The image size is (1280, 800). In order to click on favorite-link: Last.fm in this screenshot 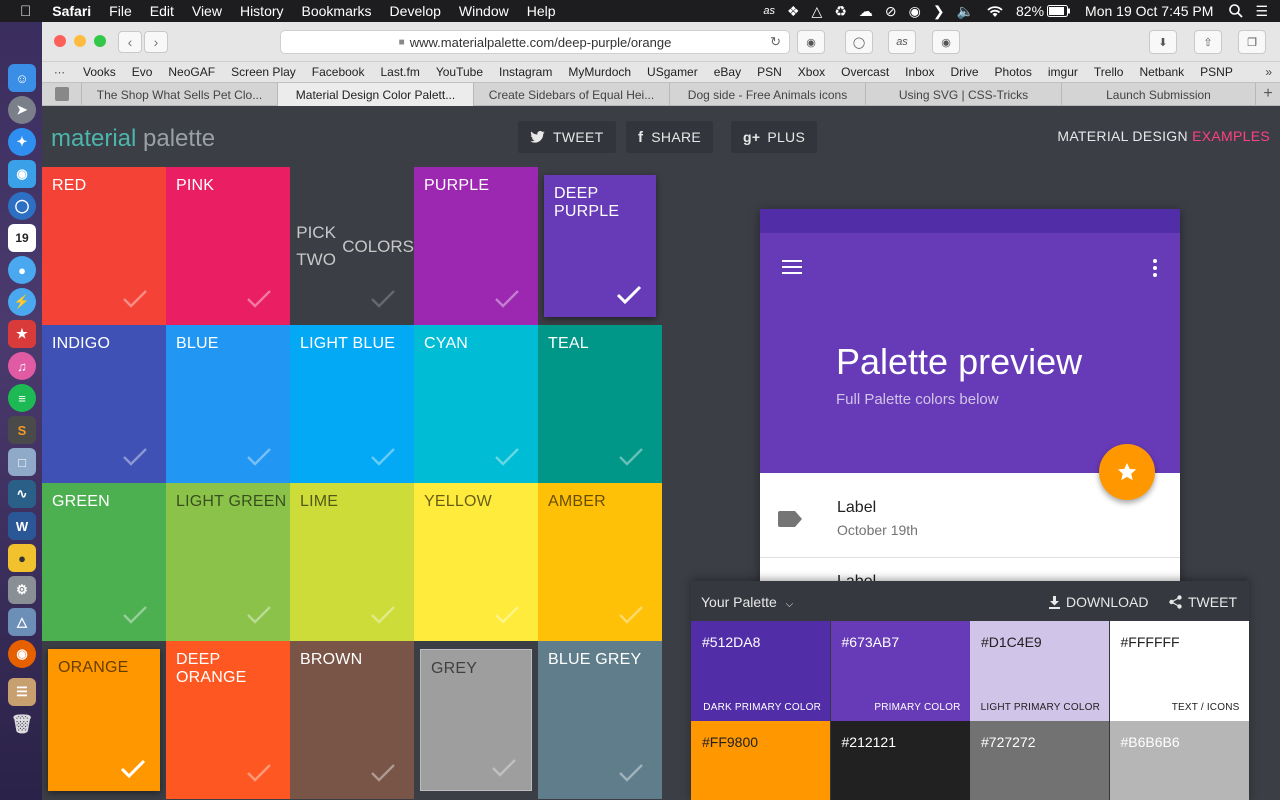, I will do `click(399, 72)`.